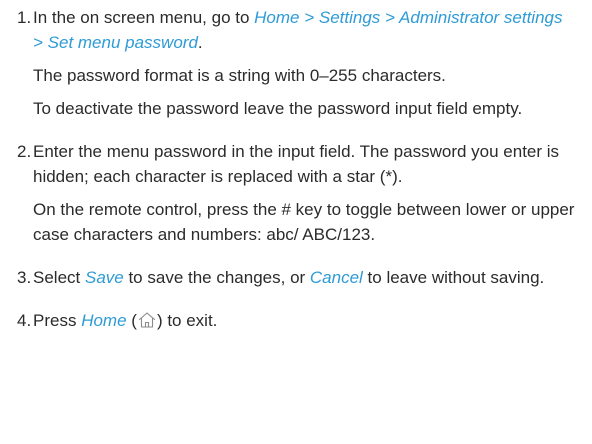 The height and width of the screenshot is (444, 592). I want to click on step-4: 4. Press Home ( ) to exit., so click(296, 320).